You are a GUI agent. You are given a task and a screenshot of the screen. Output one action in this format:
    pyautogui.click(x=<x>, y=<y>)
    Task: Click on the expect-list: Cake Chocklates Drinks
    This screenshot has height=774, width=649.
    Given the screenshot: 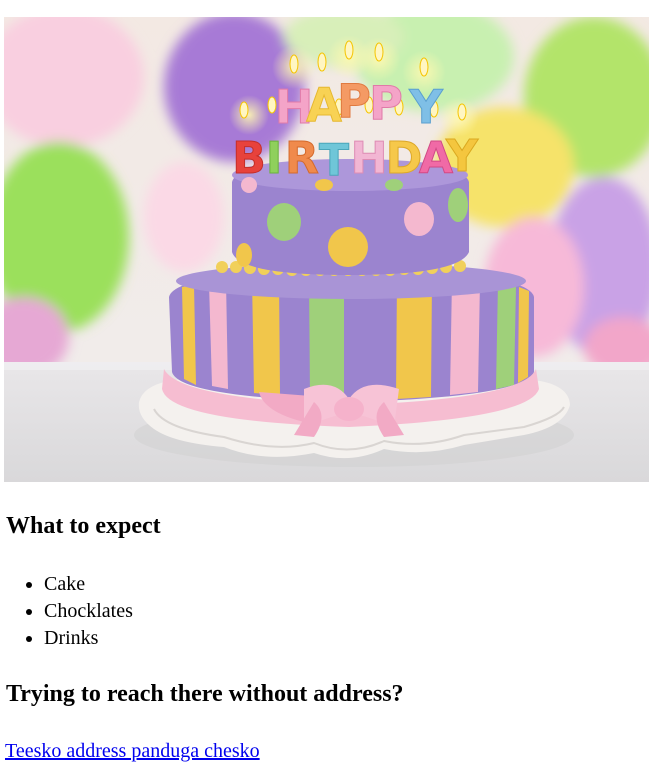 What is the action you would take?
    pyautogui.click(x=68, y=611)
    